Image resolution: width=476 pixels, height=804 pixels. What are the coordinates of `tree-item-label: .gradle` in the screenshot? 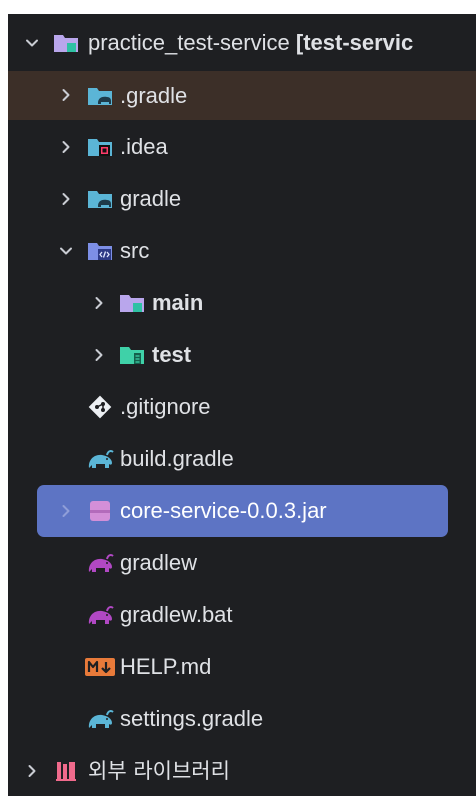 It's located at (154, 95).